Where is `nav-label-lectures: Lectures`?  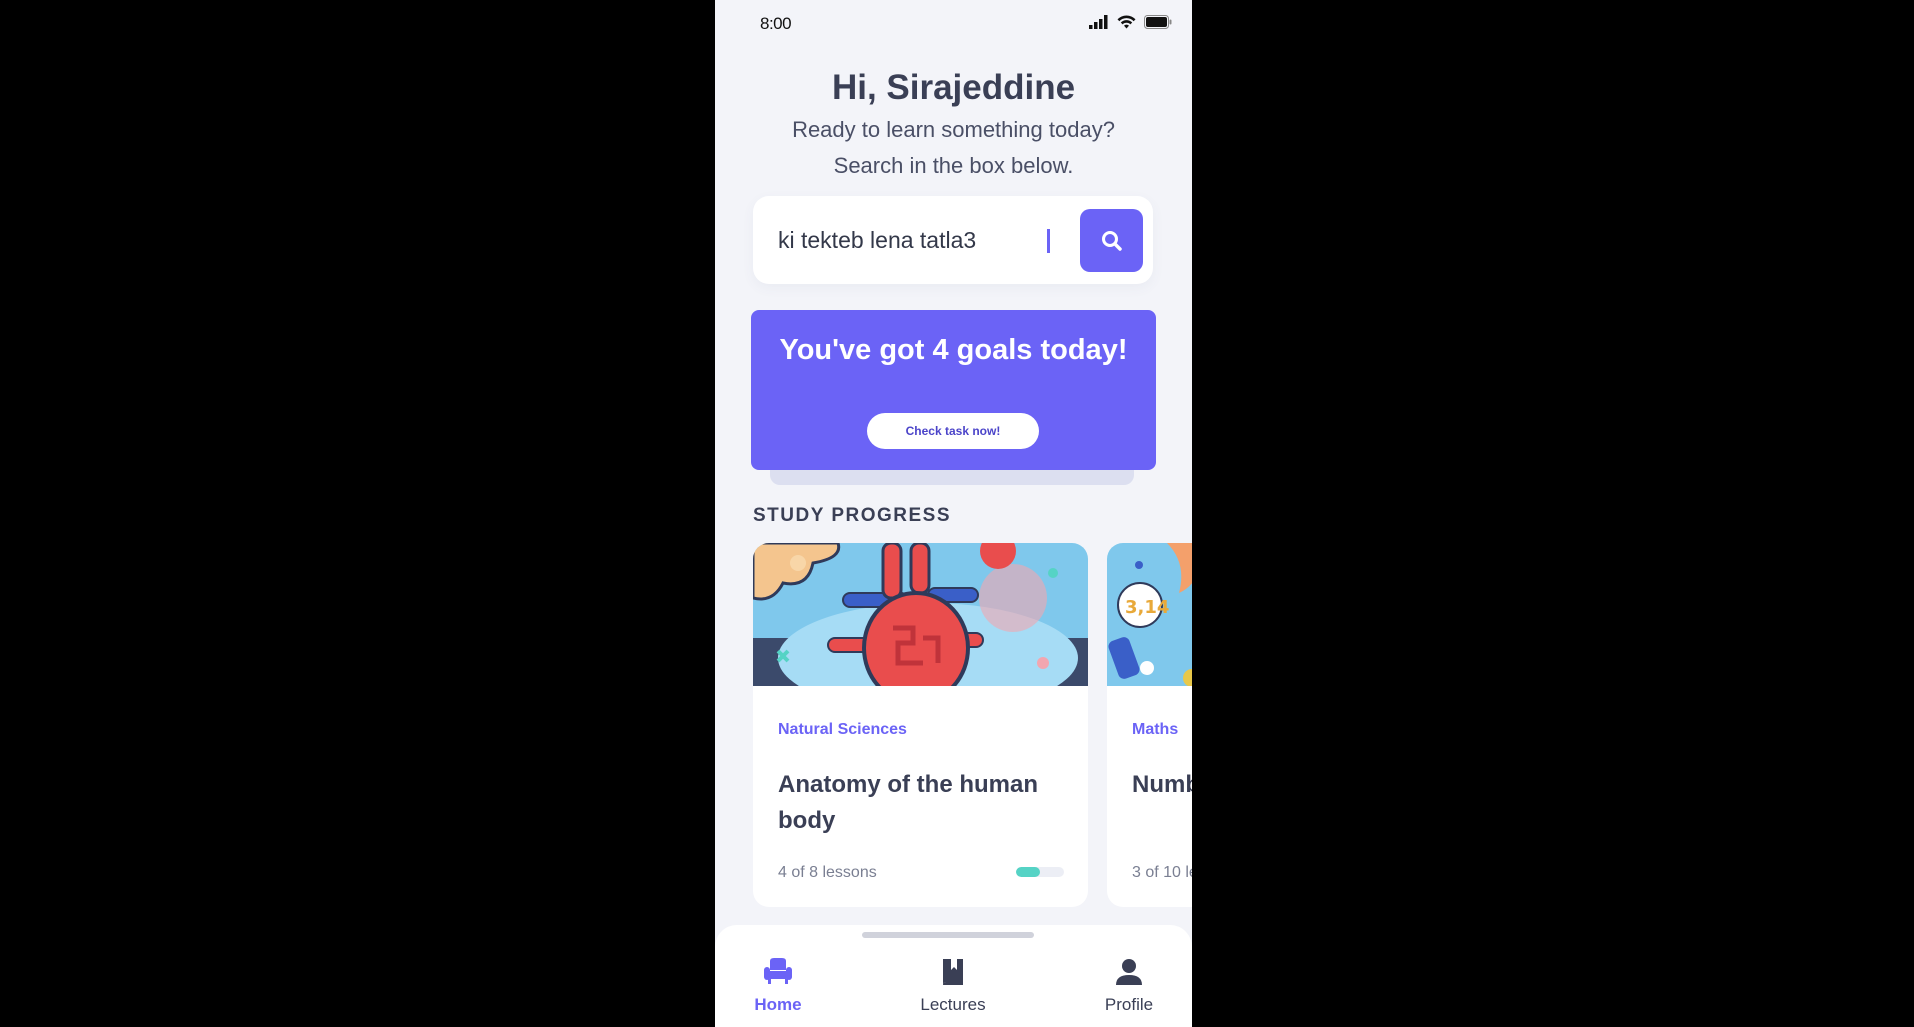 nav-label-lectures: Lectures is located at coordinates (953, 1004).